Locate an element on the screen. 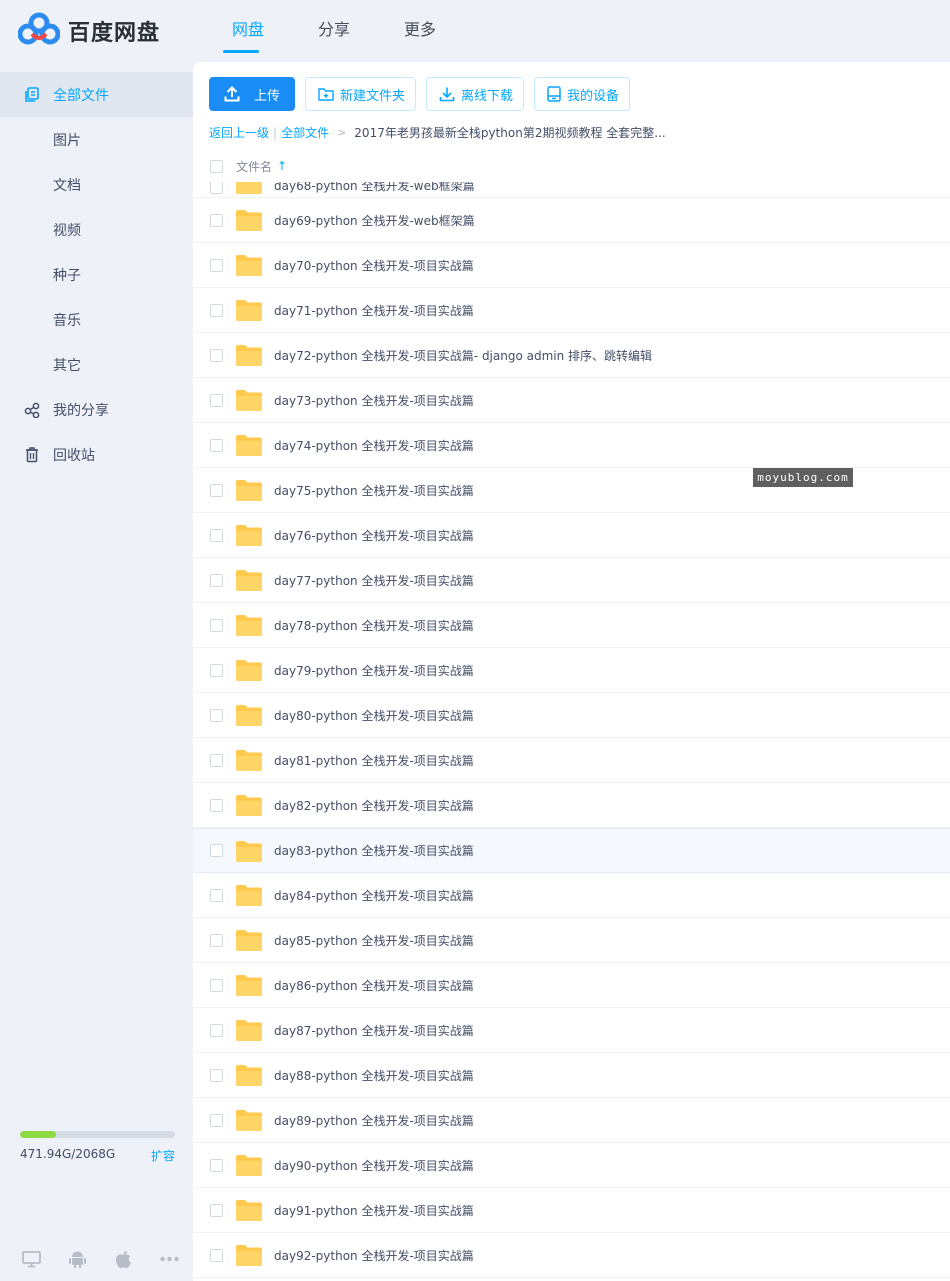 The image size is (950, 1281). file-name: day84-python 全栈开发-项目实战篇 is located at coordinates (374, 895).